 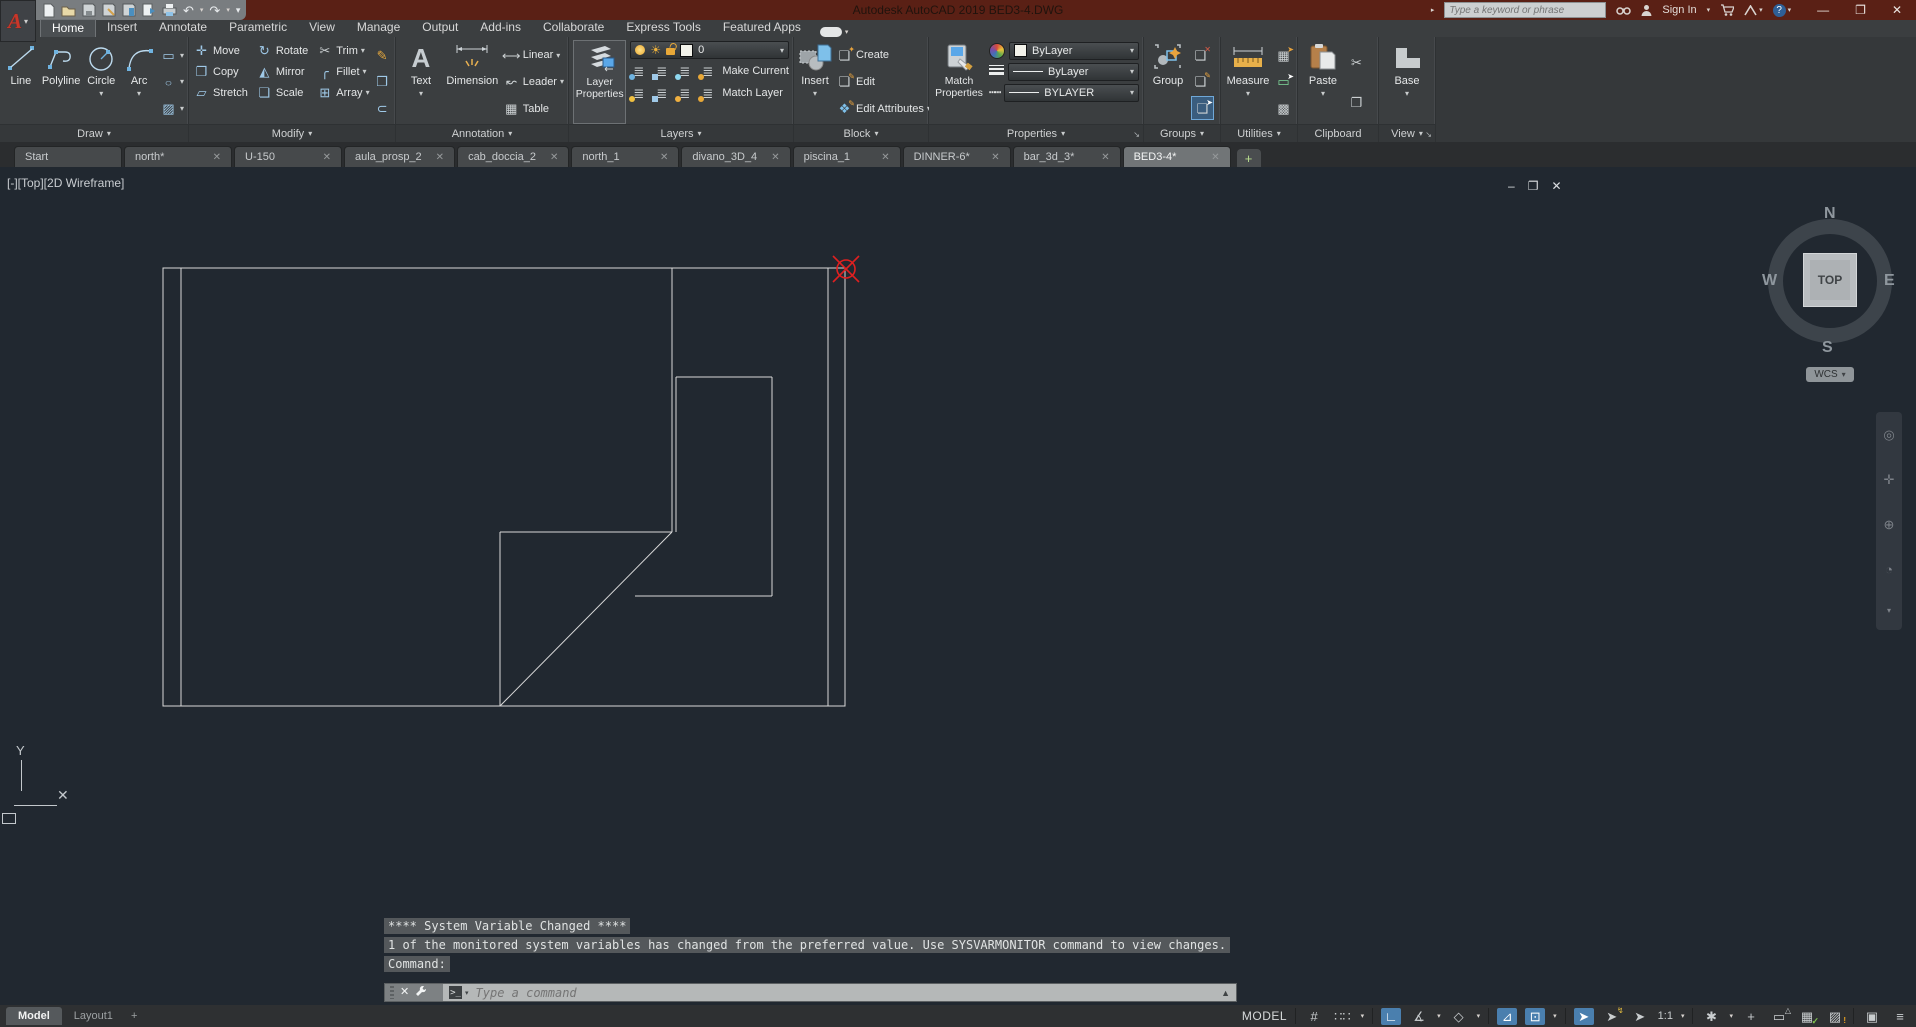 What do you see at coordinates (1168, 82) in the screenshot?
I see `group-button: Group` at bounding box center [1168, 82].